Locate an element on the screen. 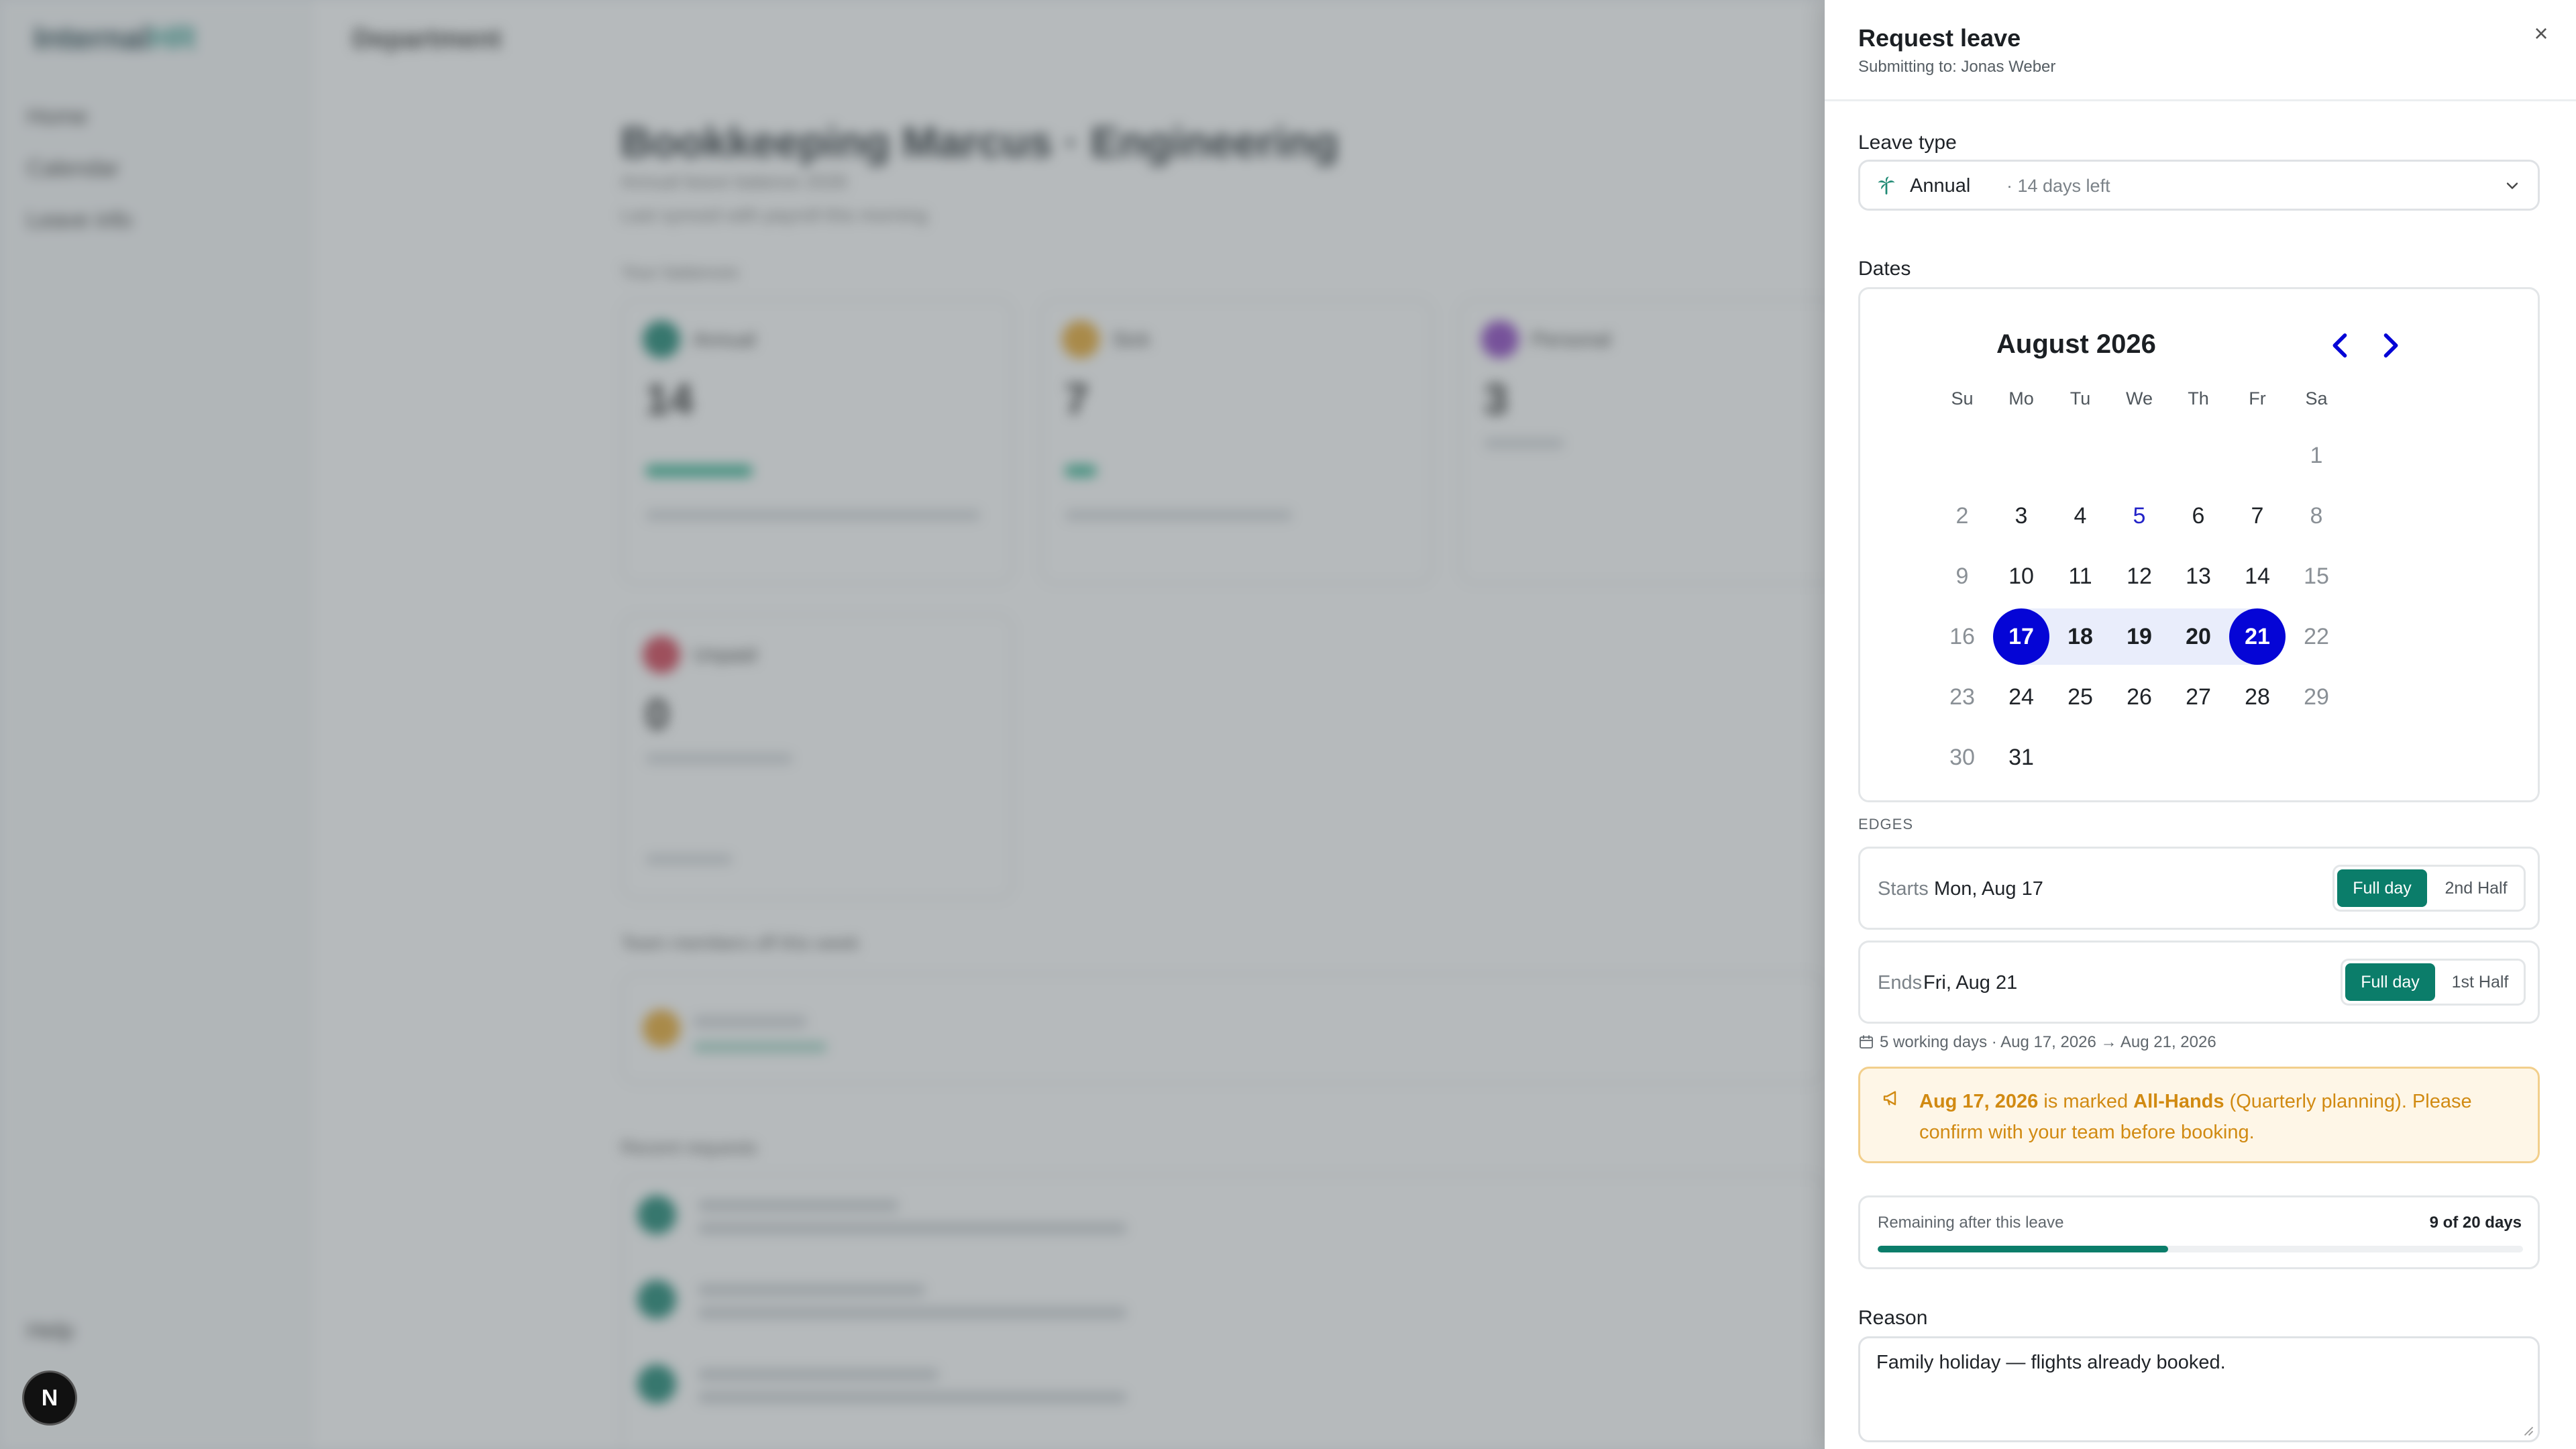 This screenshot has height=1449, width=2576. end-first-half-option: 1st Half is located at coordinates (2480, 982).